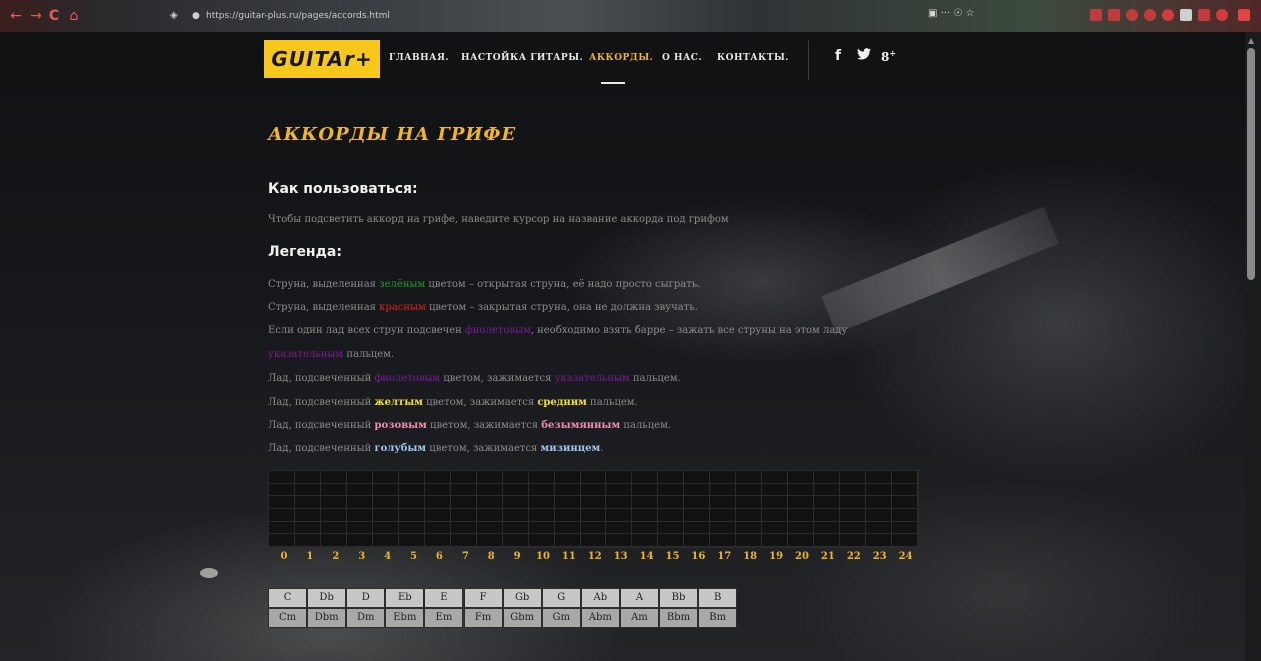  What do you see at coordinates (679, 598) in the screenshot?
I see `chord-button: Bb` at bounding box center [679, 598].